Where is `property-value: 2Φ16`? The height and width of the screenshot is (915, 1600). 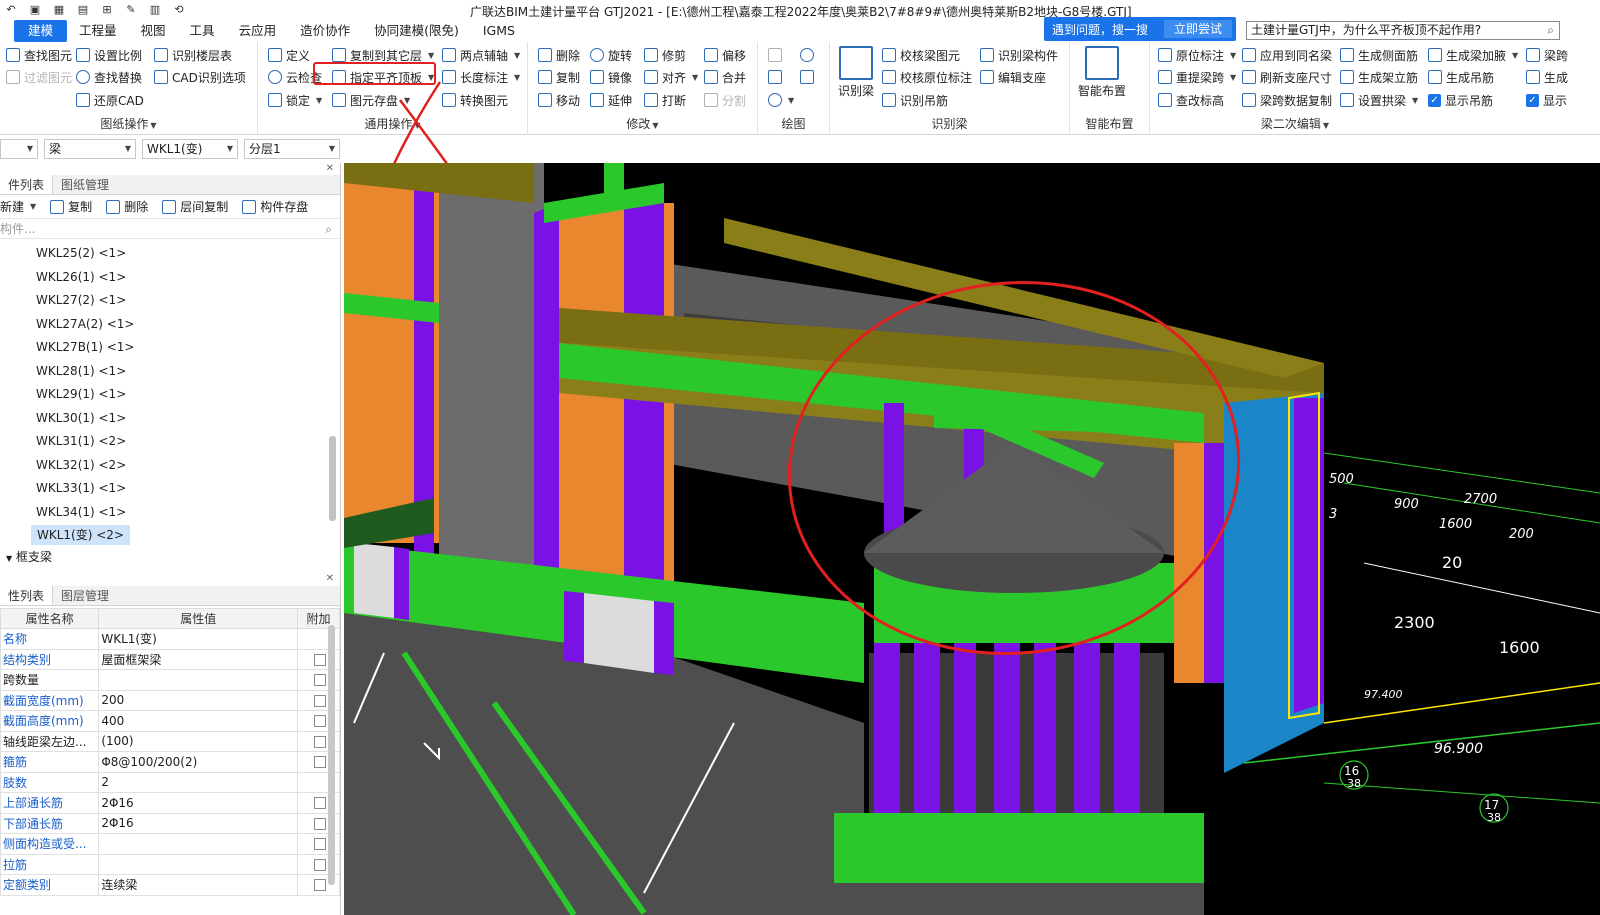
property-value: 2Φ16 is located at coordinates (198, 803).